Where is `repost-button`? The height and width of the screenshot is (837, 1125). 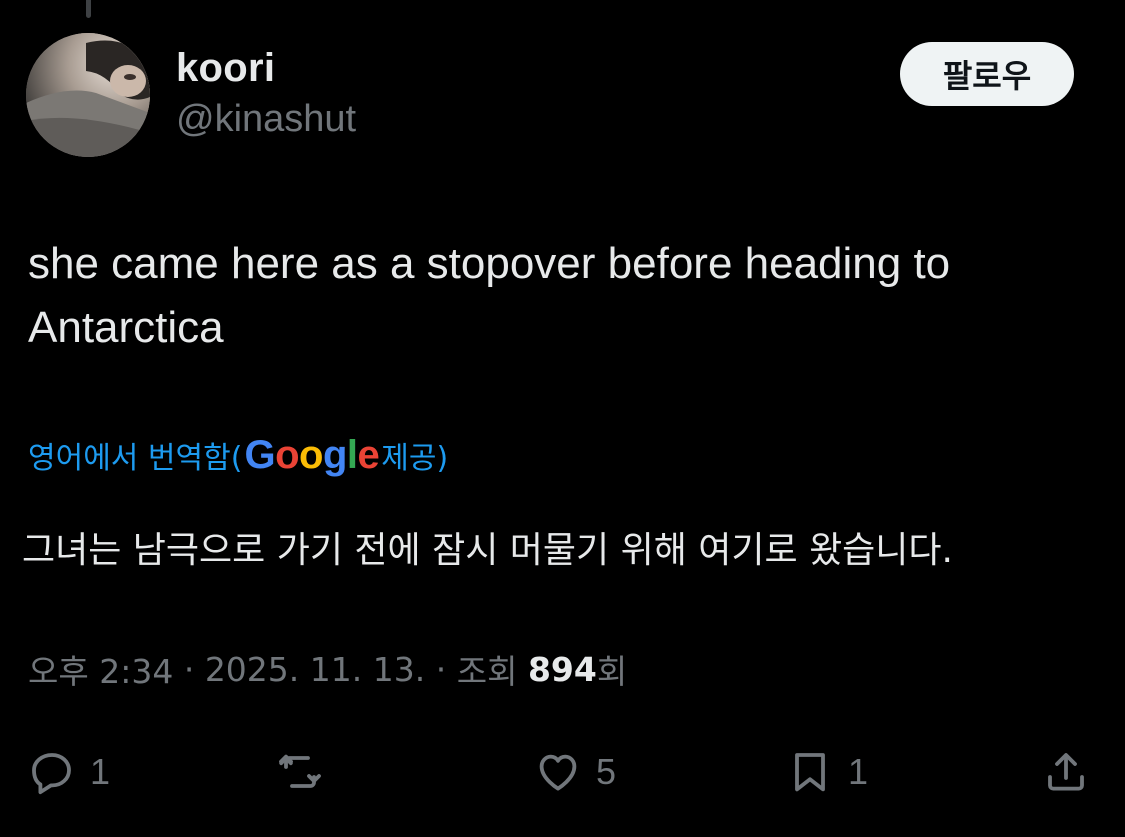
repost-button is located at coordinates (307, 772).